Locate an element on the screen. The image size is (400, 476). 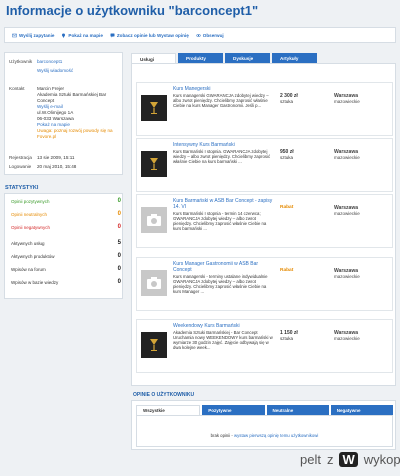
listing-price: 950 zł sztuka is located at coordinates (287, 155).